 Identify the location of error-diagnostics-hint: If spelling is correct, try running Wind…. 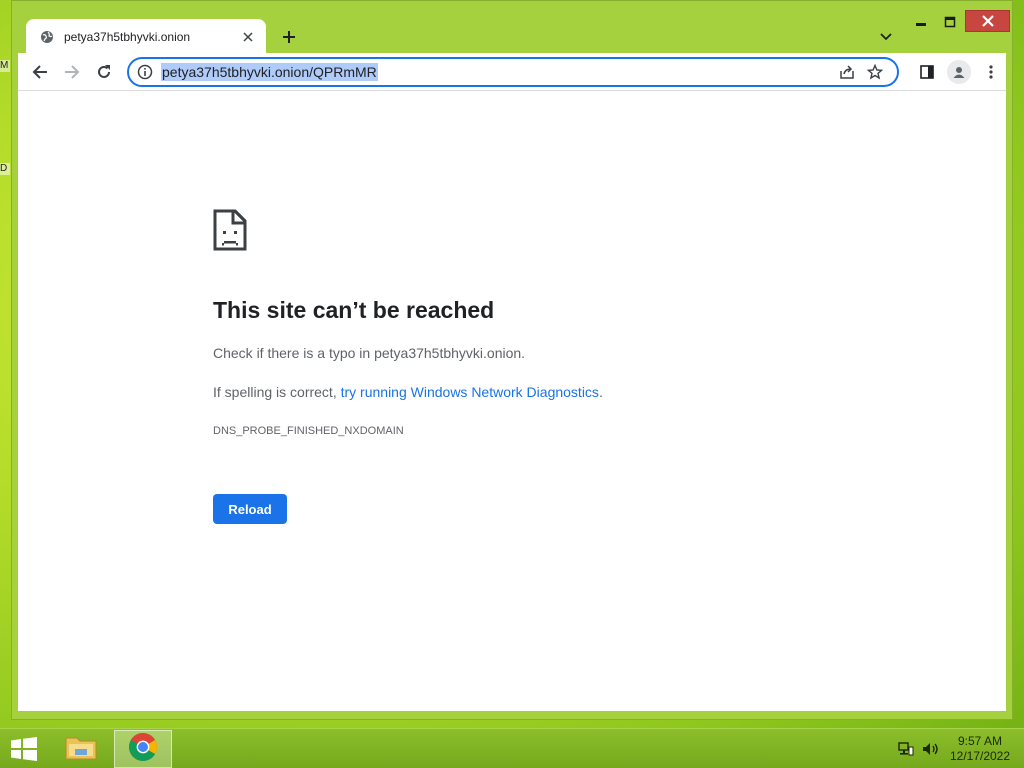
(408, 392).